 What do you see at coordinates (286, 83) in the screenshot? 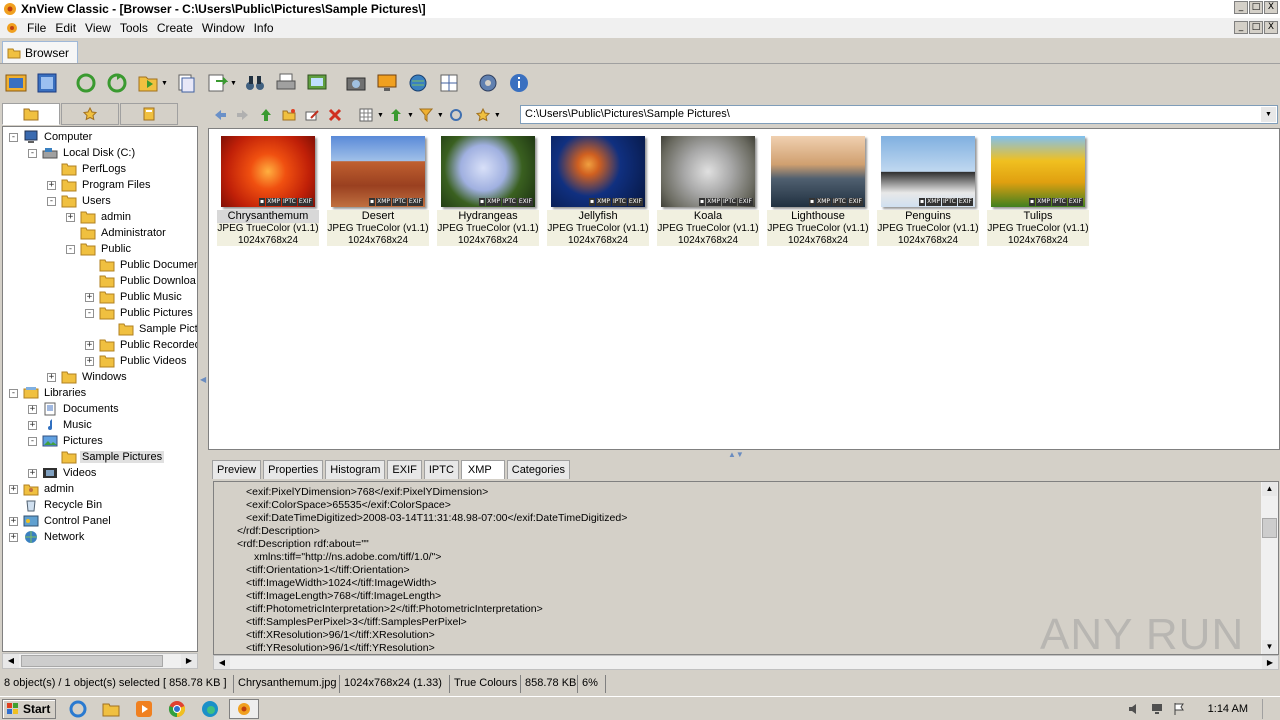
I see `print-button` at bounding box center [286, 83].